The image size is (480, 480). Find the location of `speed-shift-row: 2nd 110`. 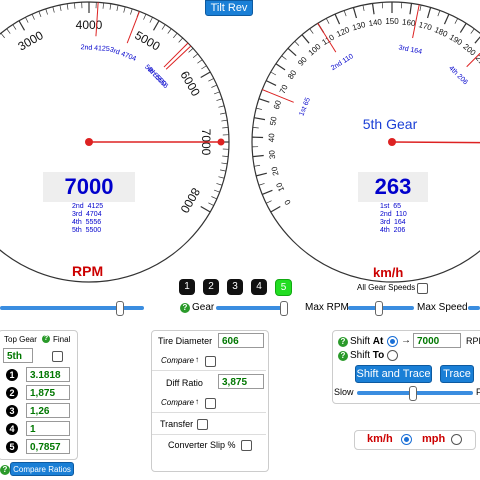

speed-shift-row: 2nd 110 is located at coordinates (393, 214).